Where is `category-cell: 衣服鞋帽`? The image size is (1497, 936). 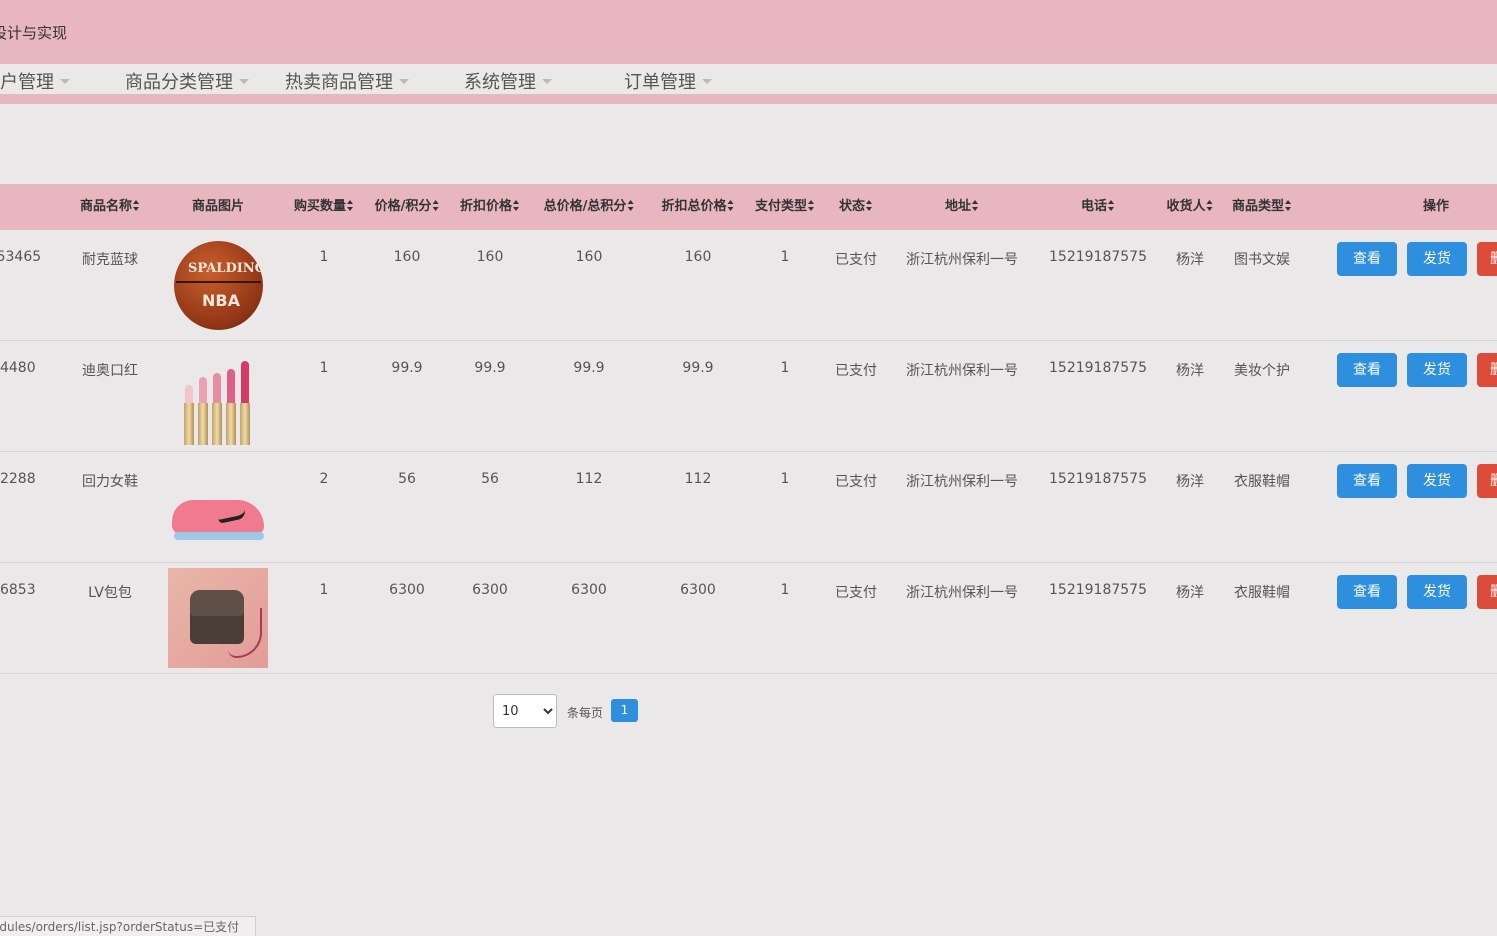
category-cell: 衣服鞋帽 is located at coordinates (1262, 593).